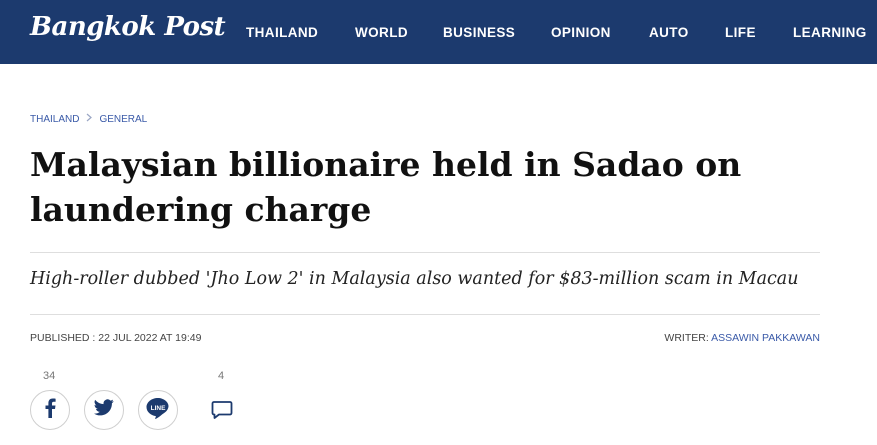  I want to click on headline-line-1: Malaysian billionaire held in Sadao on, so click(386, 164).